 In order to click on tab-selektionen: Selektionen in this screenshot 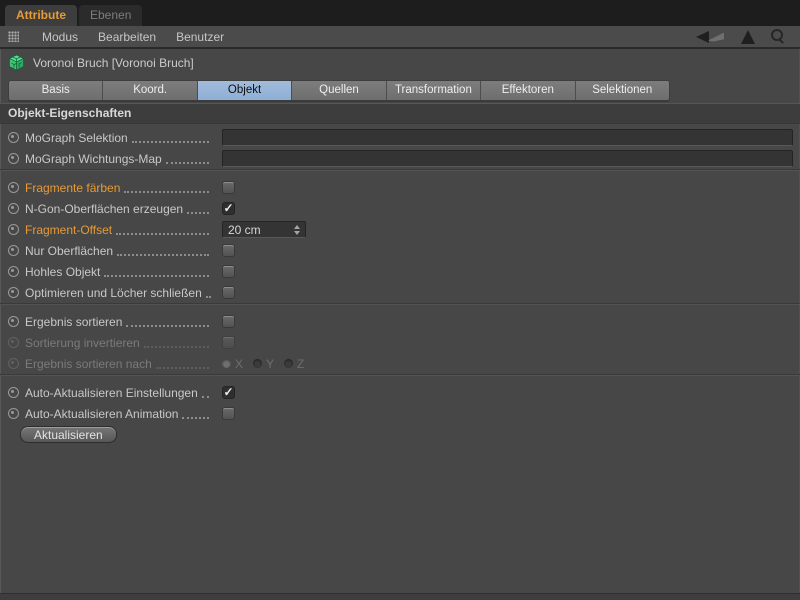, I will do `click(622, 90)`.